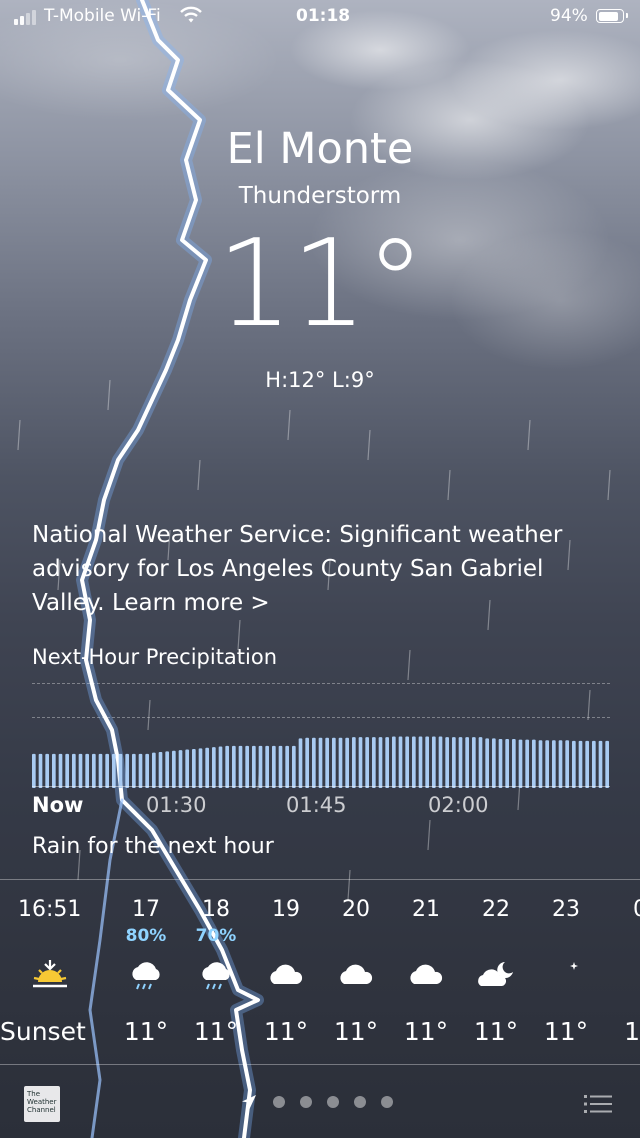 This screenshot has width=640, height=1138. I want to click on chart-baseline, so click(321, 786).